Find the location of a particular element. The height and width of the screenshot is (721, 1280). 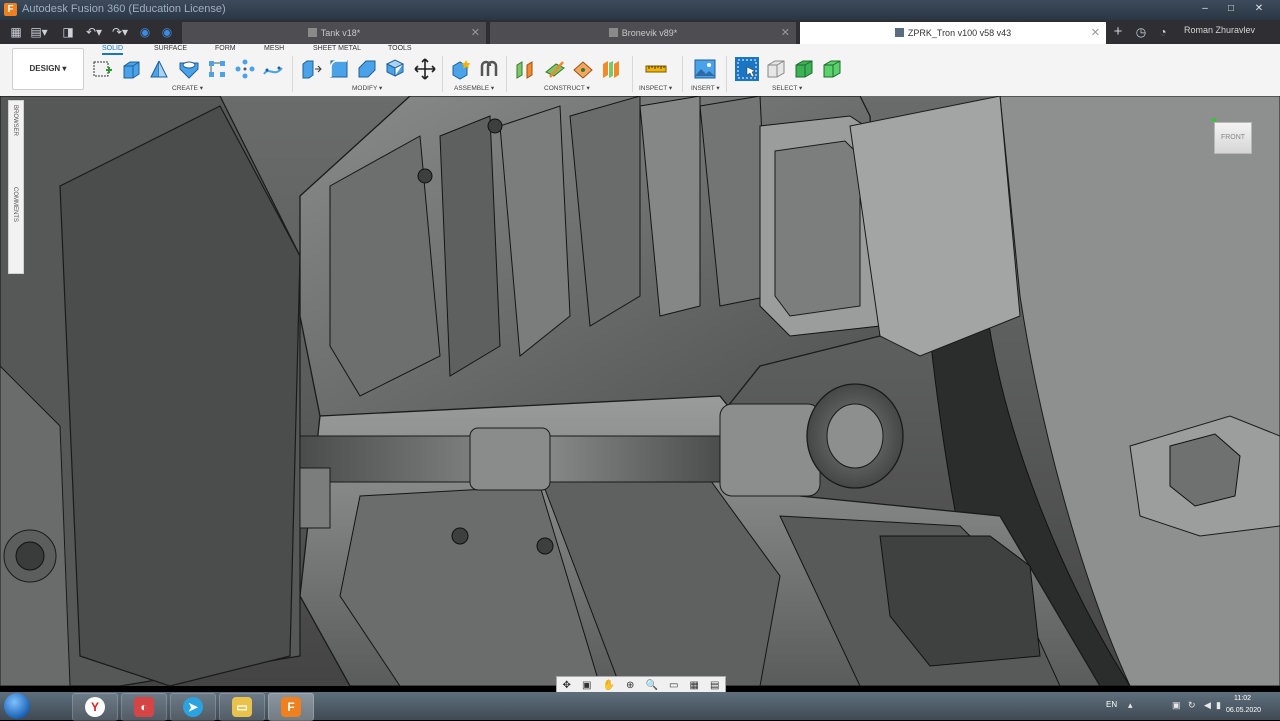

yandex-browser-taskbar: Y is located at coordinates (95, 707).